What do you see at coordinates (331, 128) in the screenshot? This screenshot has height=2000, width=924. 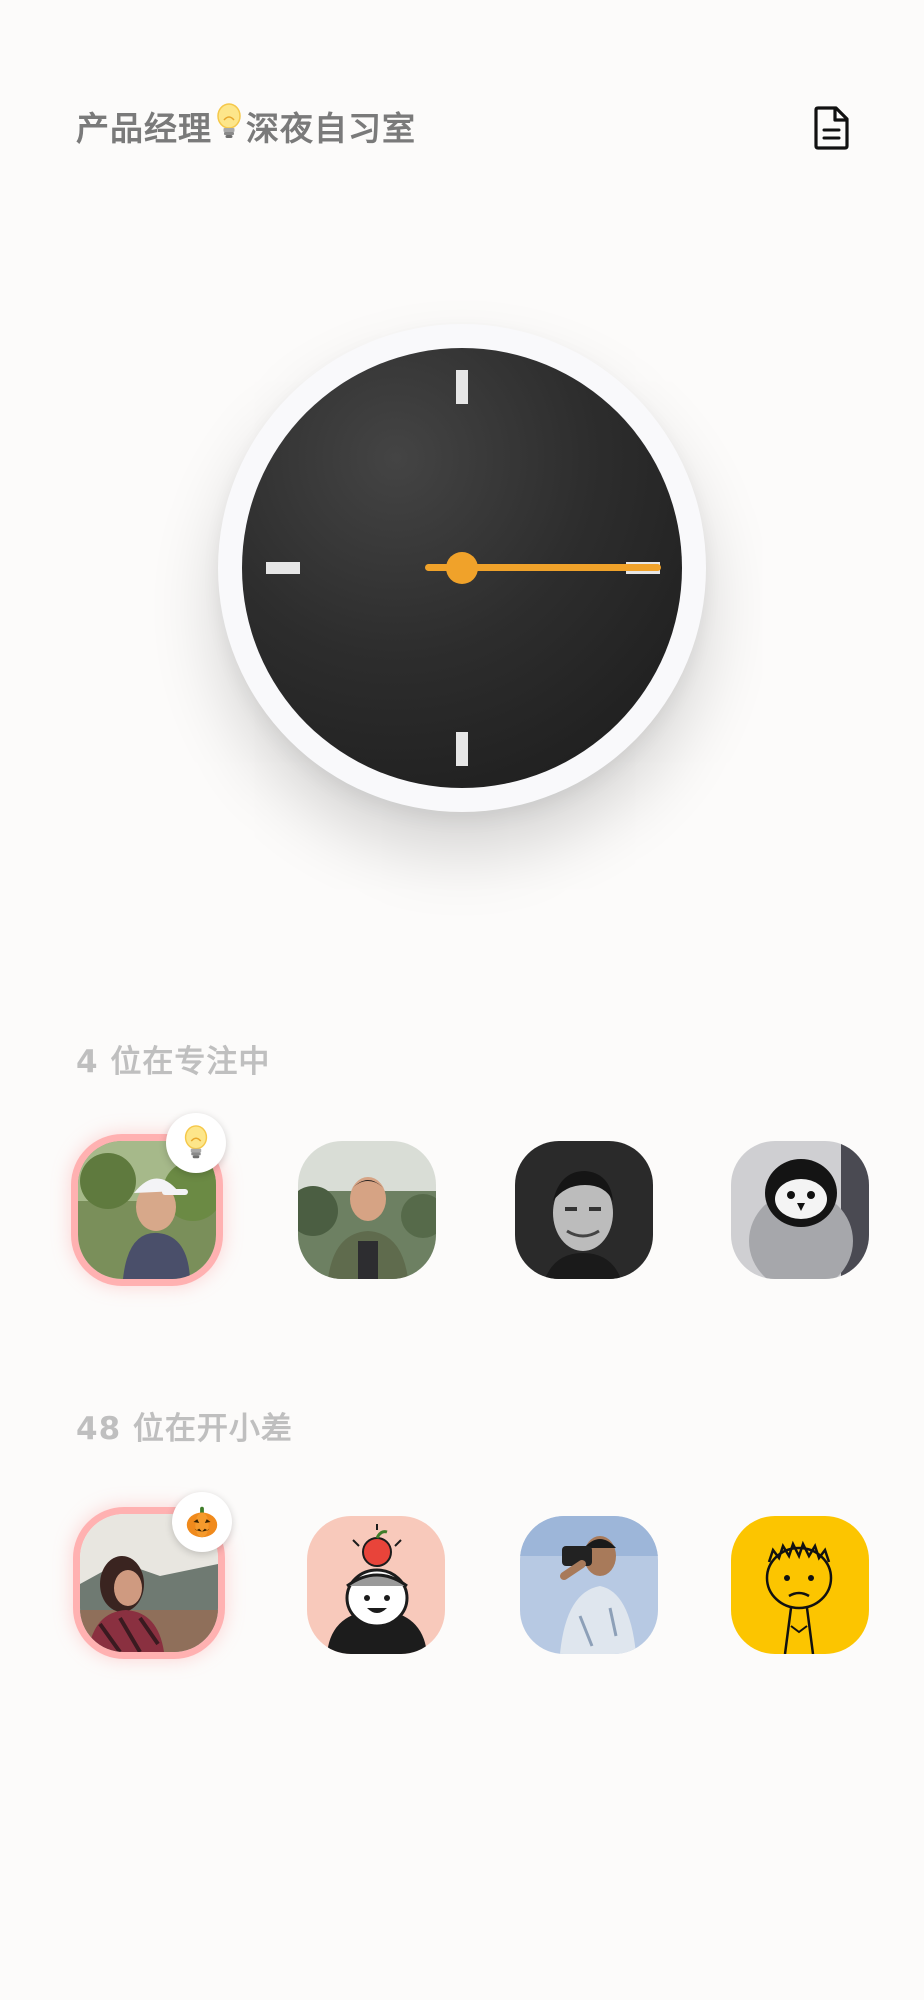 I see `title-part-2: 深夜自习室` at bounding box center [331, 128].